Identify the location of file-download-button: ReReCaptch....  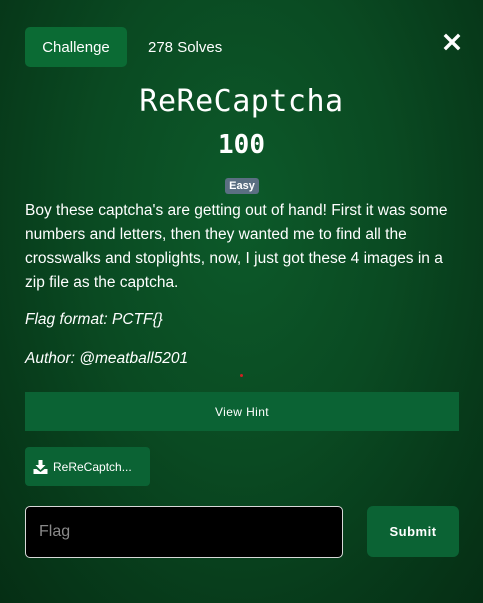
(87, 466).